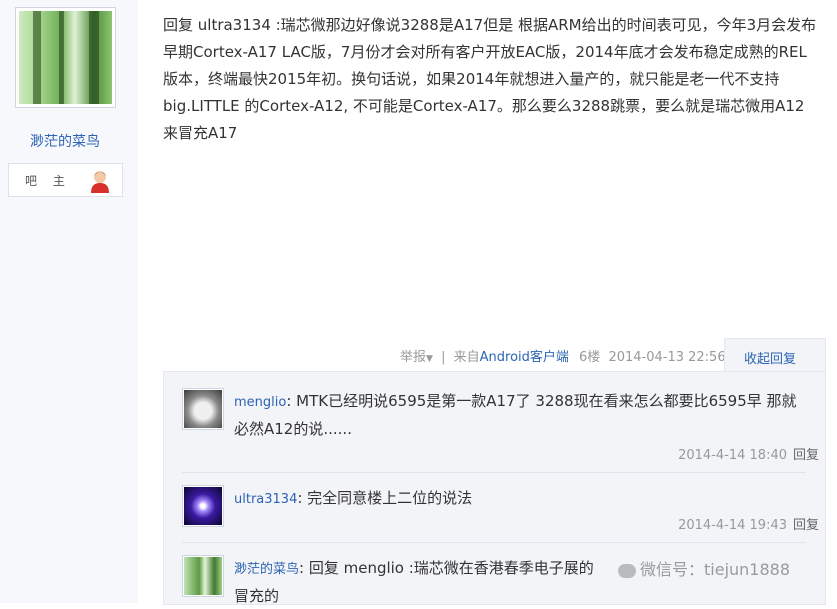 The width and height of the screenshot is (837, 609). Describe the element at coordinates (260, 402) in the screenshot. I see `reply-username: menglio` at that location.